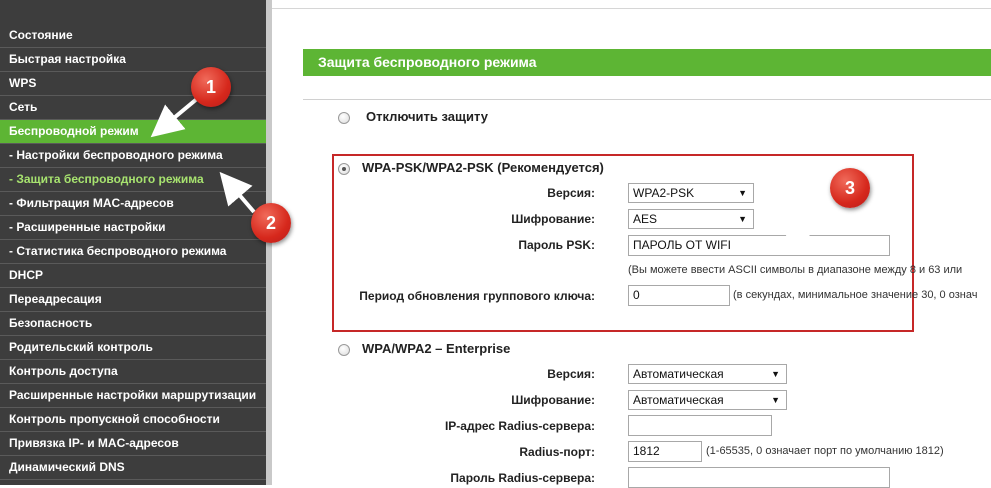 The image size is (991, 488). What do you see at coordinates (631, 8) in the screenshot?
I see `top-divider` at bounding box center [631, 8].